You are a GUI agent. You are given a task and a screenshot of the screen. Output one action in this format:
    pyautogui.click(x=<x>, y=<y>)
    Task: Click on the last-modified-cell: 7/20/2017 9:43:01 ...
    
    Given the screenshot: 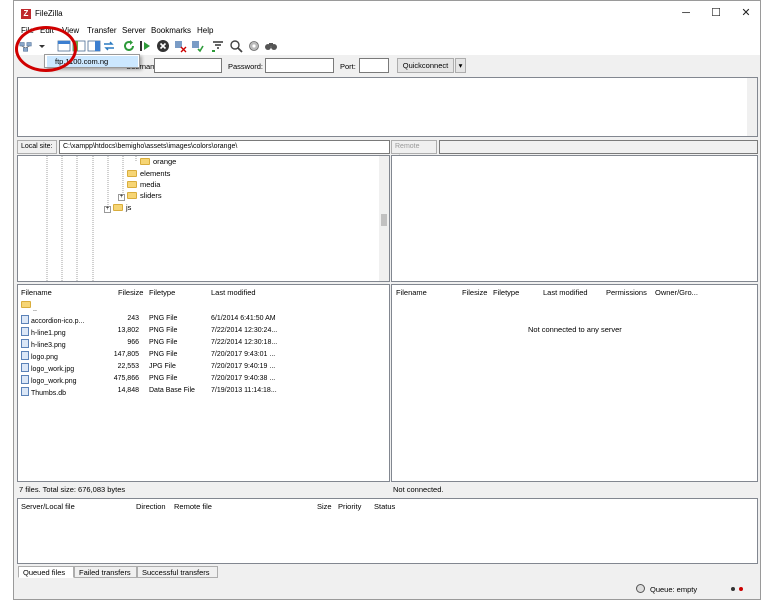 What is the action you would take?
    pyautogui.click(x=243, y=354)
    